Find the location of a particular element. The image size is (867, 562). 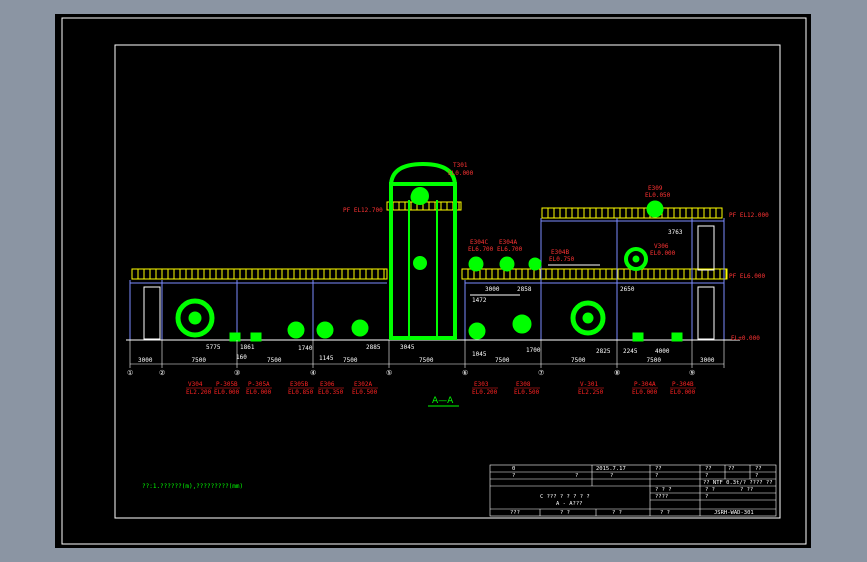

dim-3045: 3045 is located at coordinates (407, 347).